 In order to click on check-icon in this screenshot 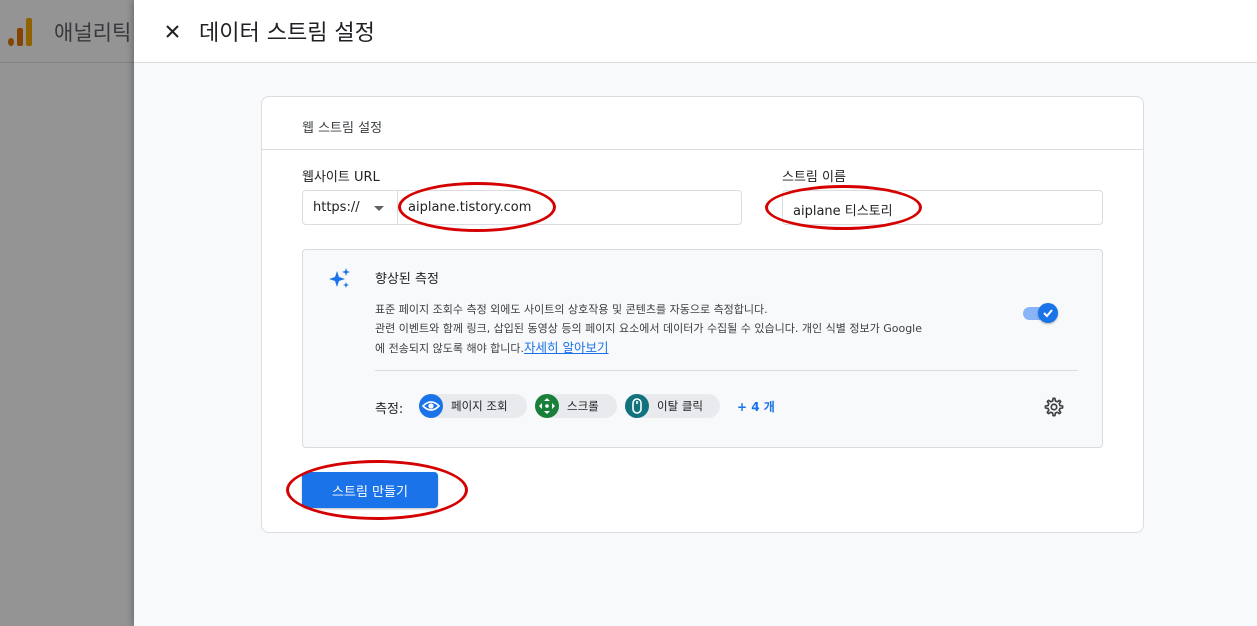, I will do `click(1048, 313)`.